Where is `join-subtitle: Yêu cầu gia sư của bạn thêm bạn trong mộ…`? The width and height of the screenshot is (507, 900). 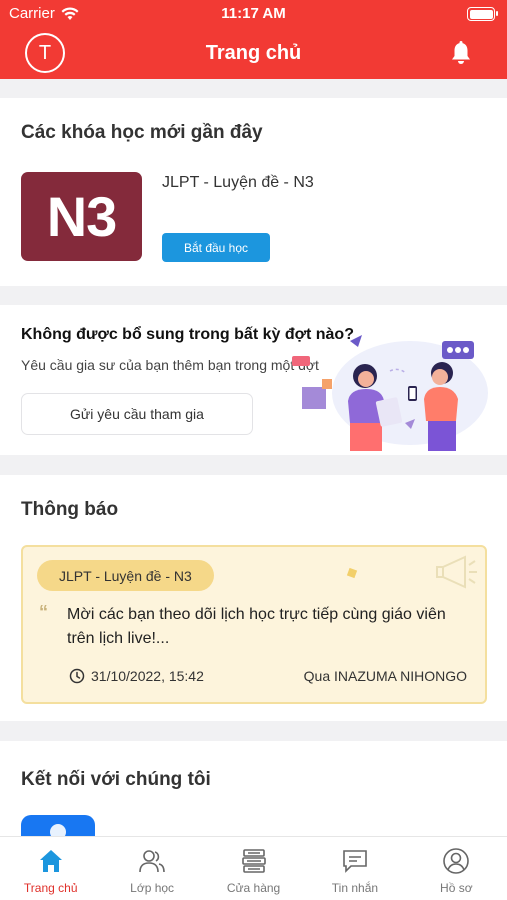
join-subtitle: Yêu cầu gia sư của bạn thêm bạn trong mộ… is located at coordinates (170, 365).